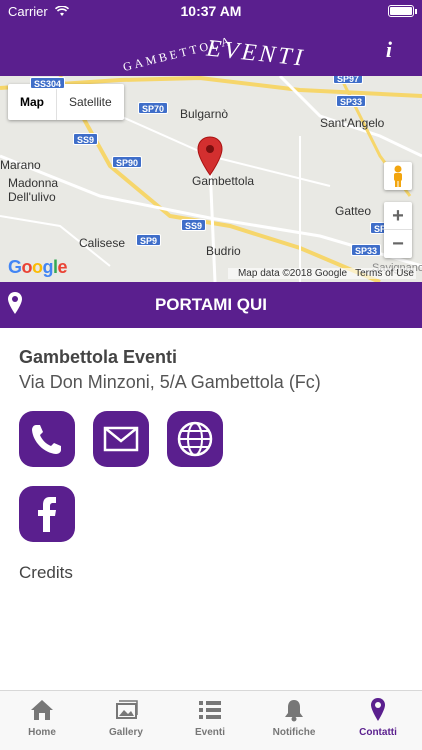 This screenshot has height=750, width=422. I want to click on gallery-icon, so click(127, 709).